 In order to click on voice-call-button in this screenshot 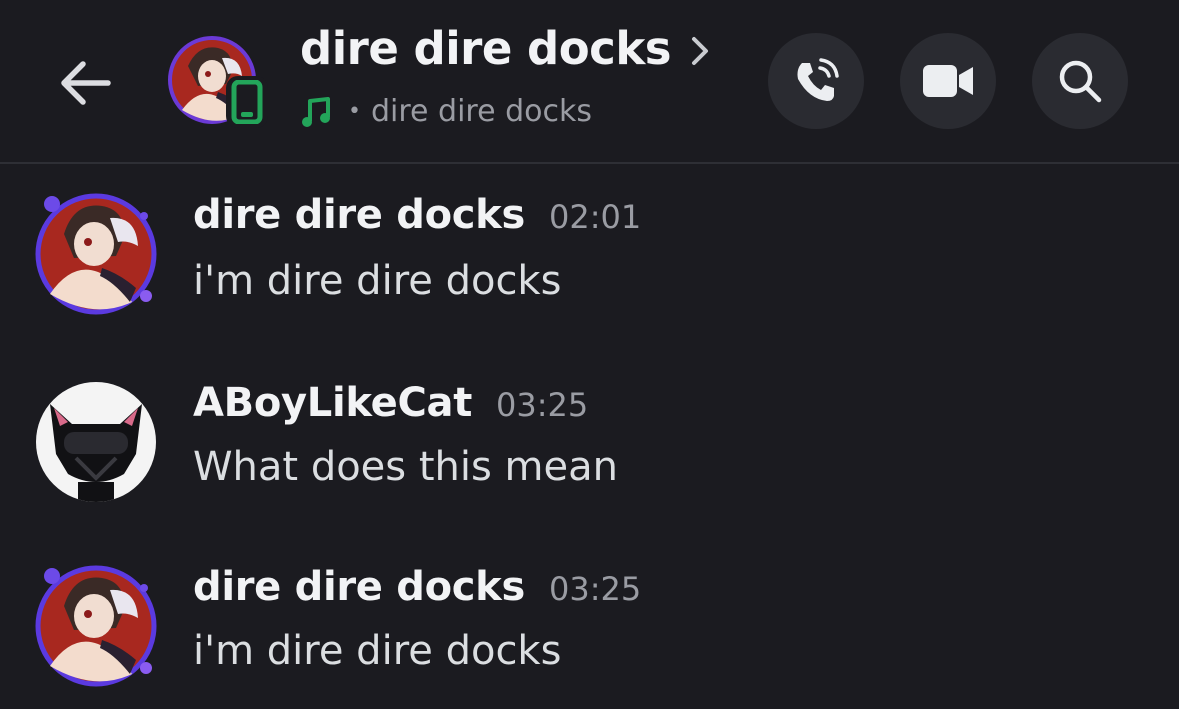, I will do `click(816, 81)`.